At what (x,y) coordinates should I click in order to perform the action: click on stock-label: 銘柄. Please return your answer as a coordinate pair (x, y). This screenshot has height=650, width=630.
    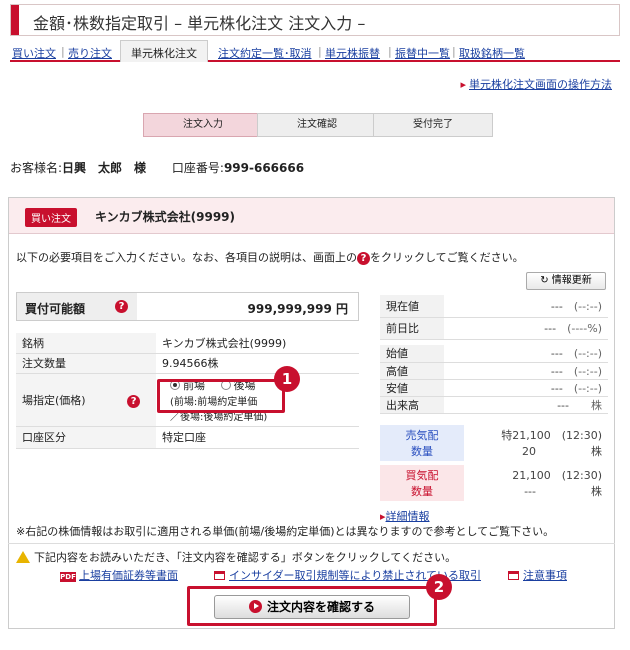
    Looking at the image, I should click on (86, 343).